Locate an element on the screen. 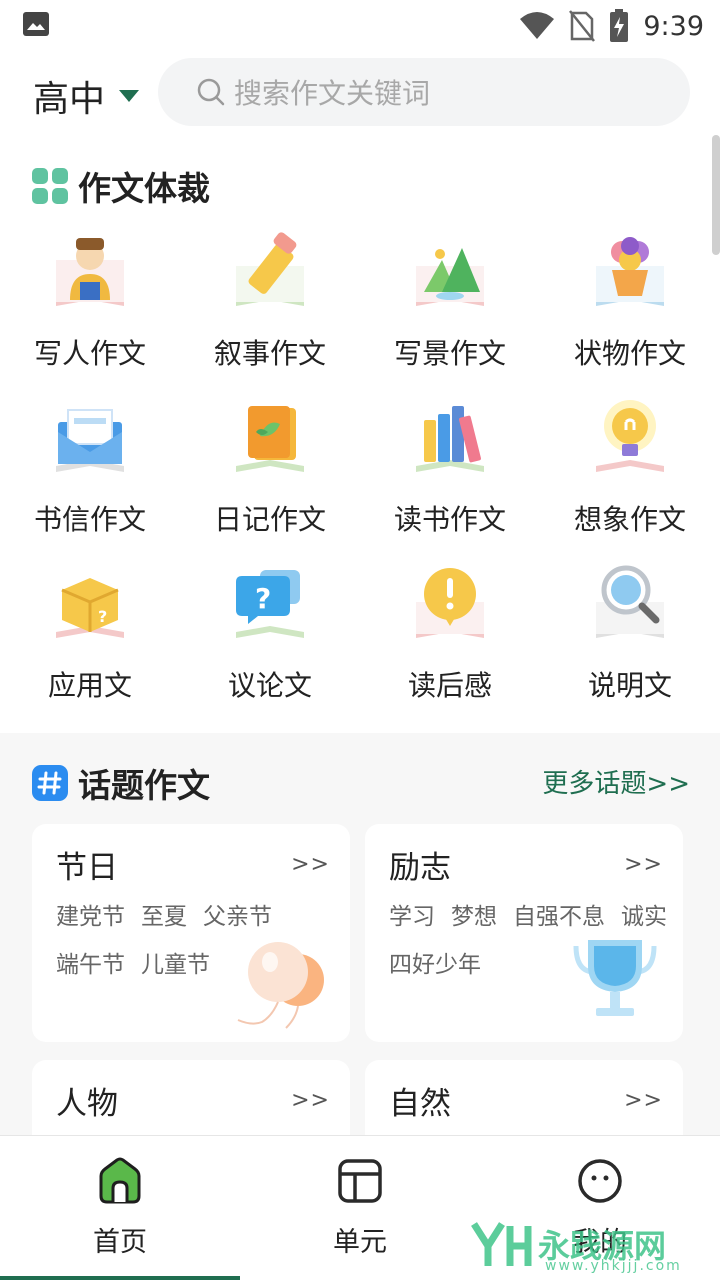 This screenshot has height=1280, width=720. genre-item-narrative: 叙事作文 is located at coordinates (270, 305).